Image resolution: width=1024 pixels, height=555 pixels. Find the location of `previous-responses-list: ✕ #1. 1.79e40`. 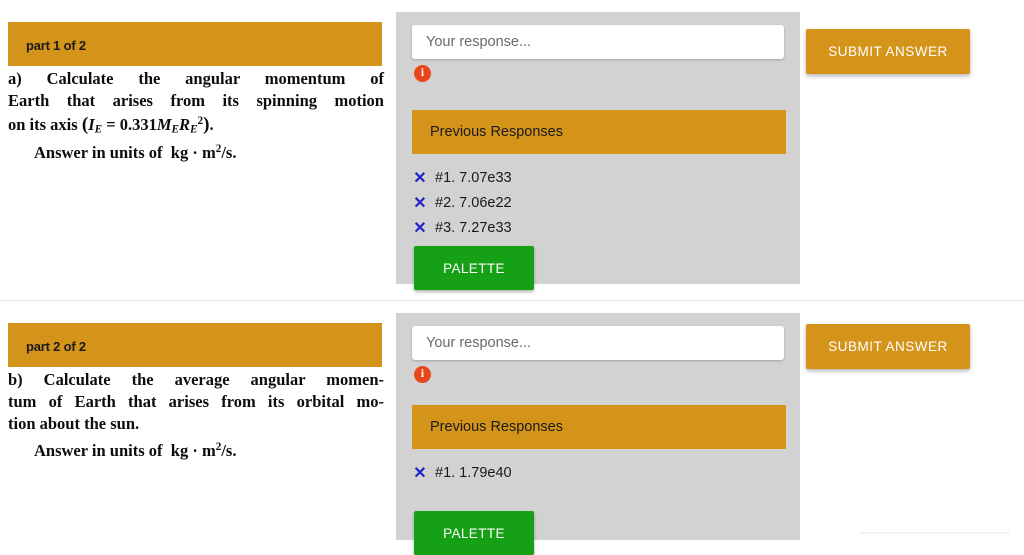

previous-responses-list: ✕ #1. 1.79e40 is located at coordinates (597, 473).